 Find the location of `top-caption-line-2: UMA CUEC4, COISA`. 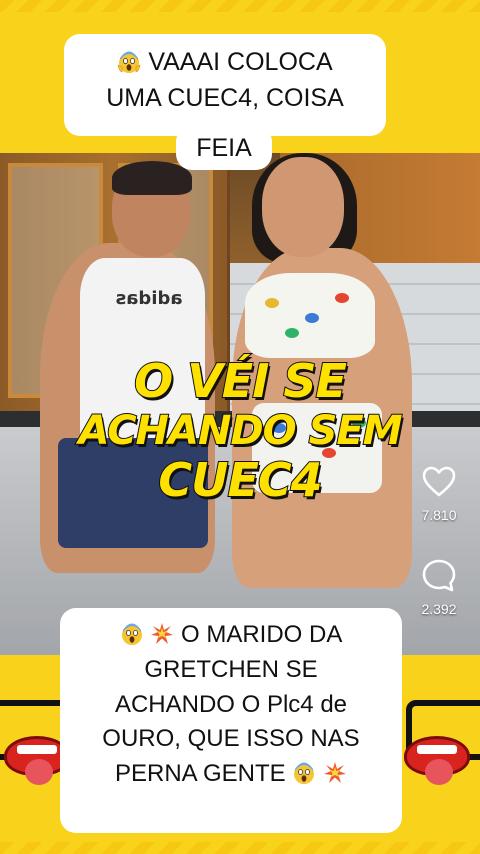

top-caption-line-2: UMA CUEC4, COISA is located at coordinates (225, 98).